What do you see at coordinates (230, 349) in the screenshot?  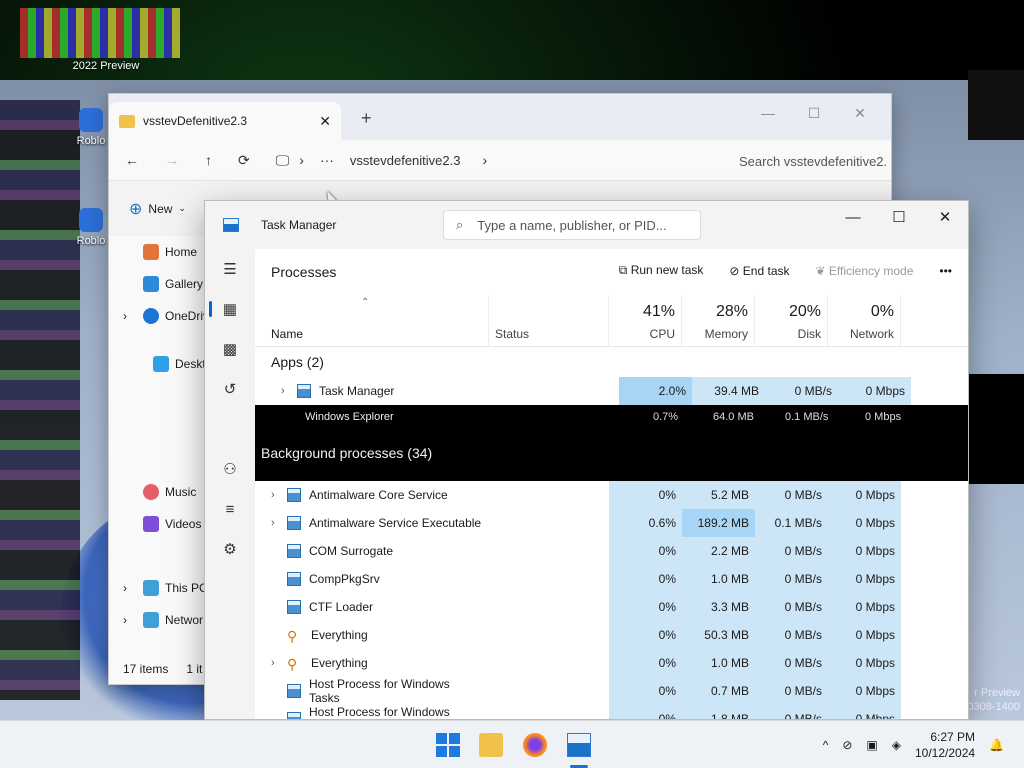 I see `performance-tab-icon: ▩` at bounding box center [230, 349].